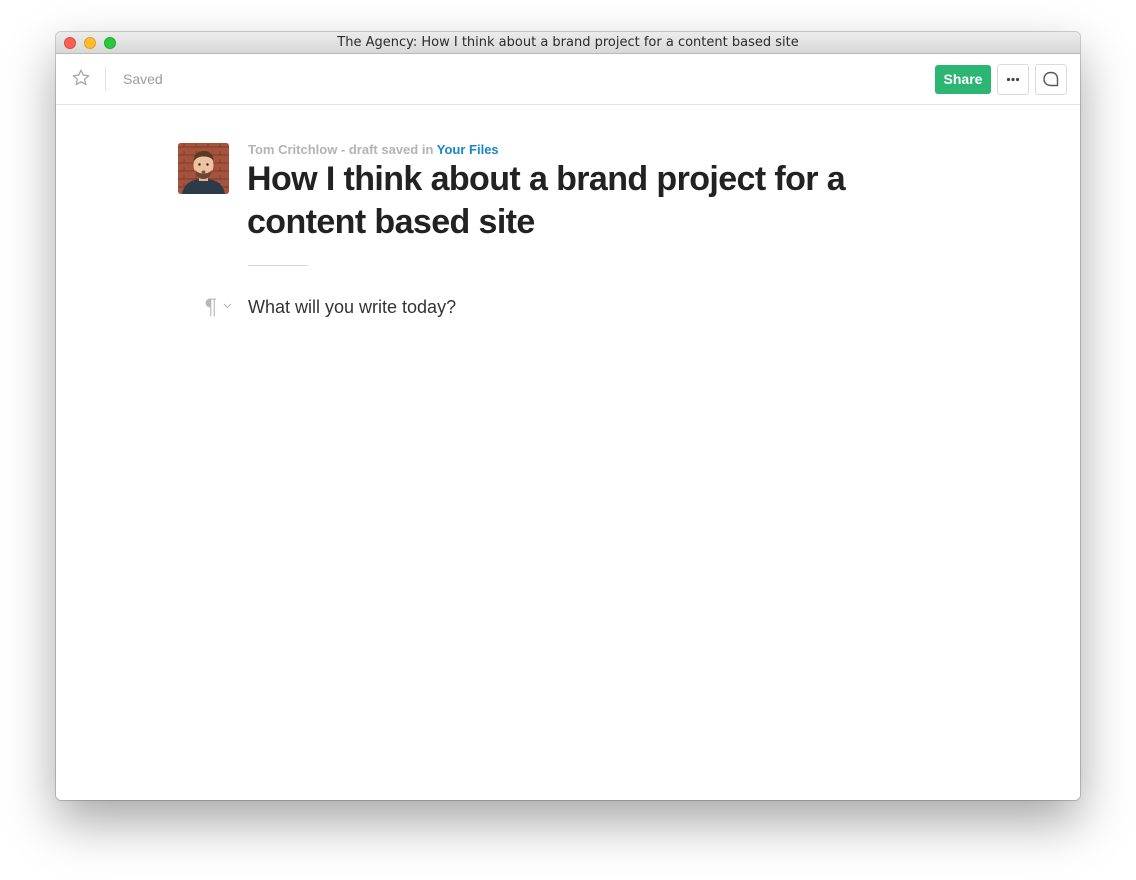  I want to click on favorite-button, so click(81, 78).